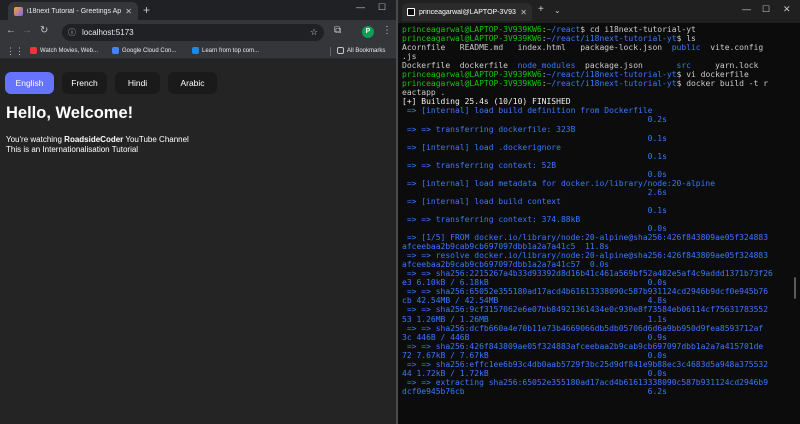 The height and width of the screenshot is (424, 800). I want to click on browser-tab-title: i18next Tutorial - Greetings Ap, so click(74, 11).